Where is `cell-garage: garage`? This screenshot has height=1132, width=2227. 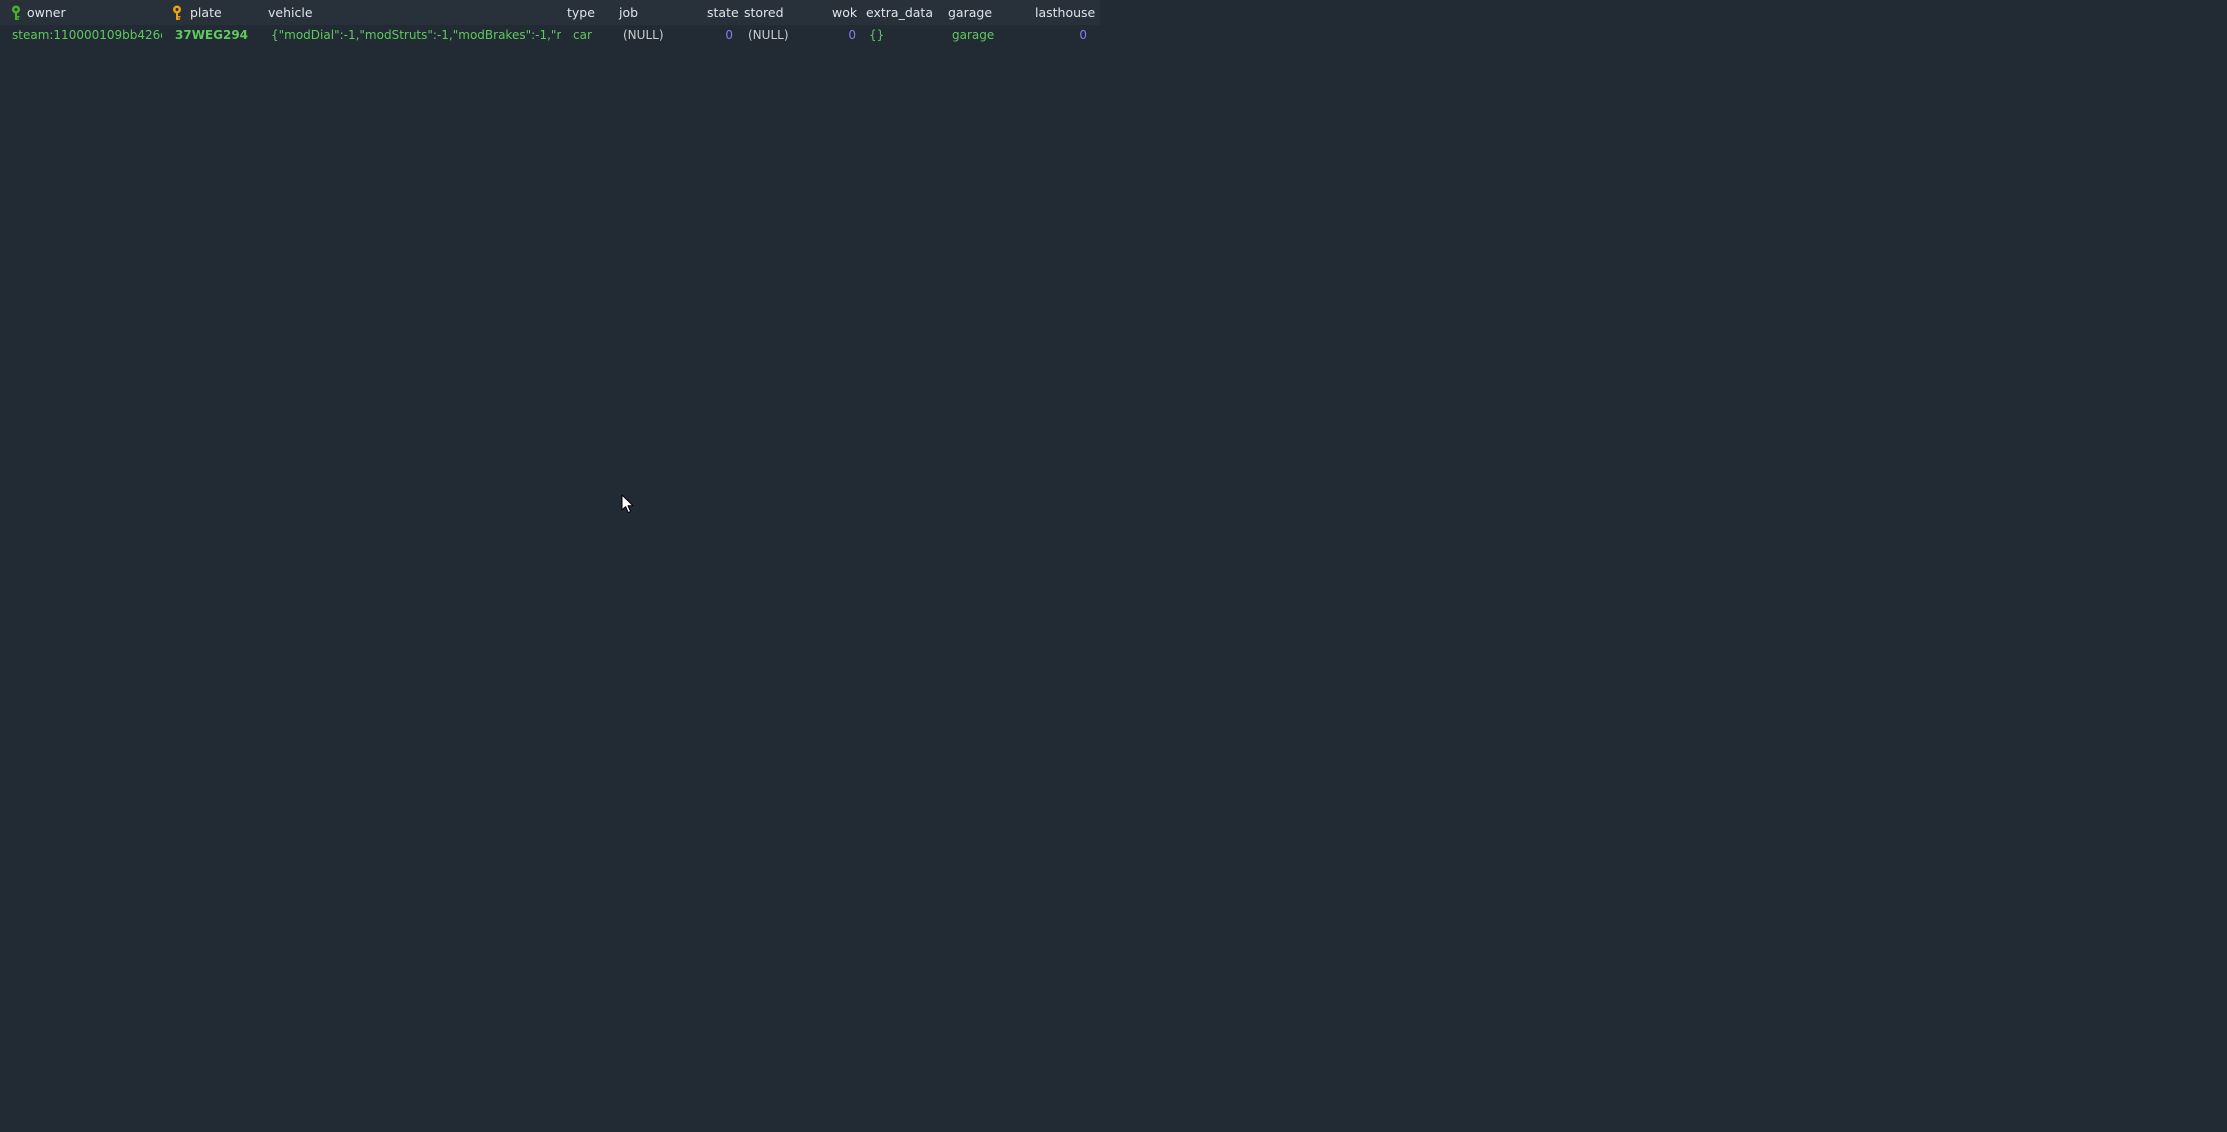 cell-garage: garage is located at coordinates (987, 35).